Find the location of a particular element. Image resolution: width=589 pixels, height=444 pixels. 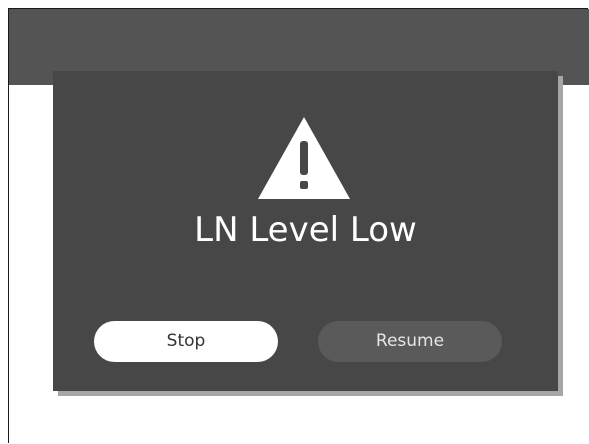

stop-button: Stop is located at coordinates (186, 341).